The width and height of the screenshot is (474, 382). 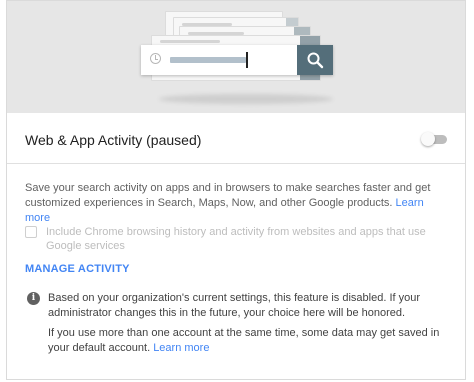 I want to click on clock-icon, so click(x=155, y=58).